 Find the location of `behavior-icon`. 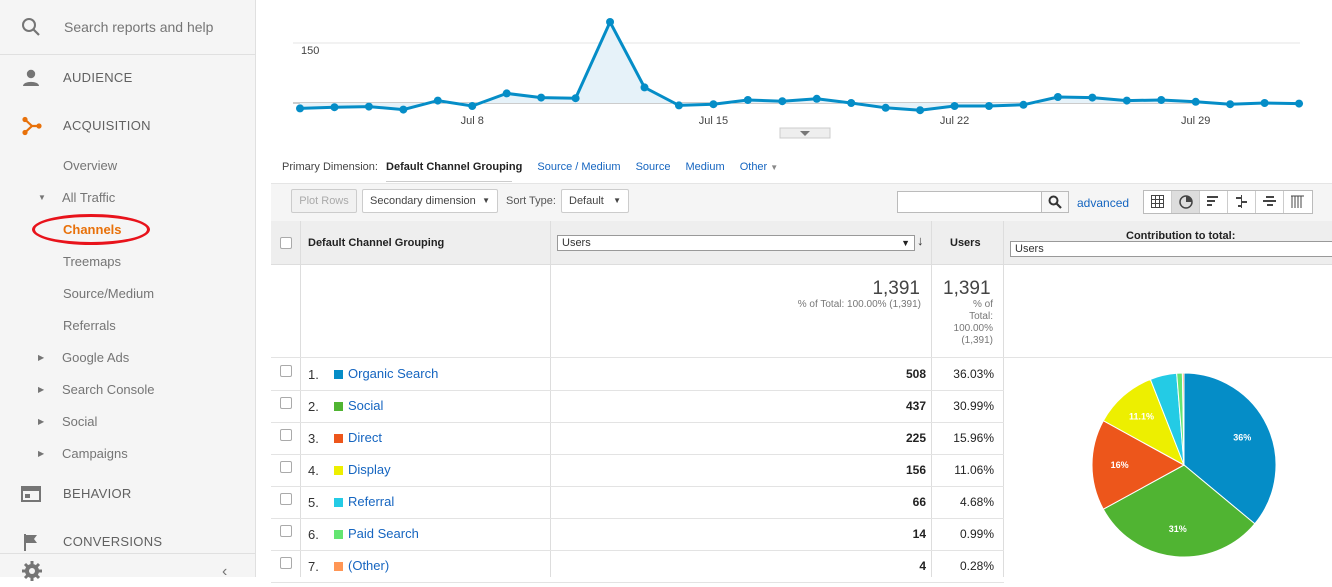

behavior-icon is located at coordinates (32, 494).